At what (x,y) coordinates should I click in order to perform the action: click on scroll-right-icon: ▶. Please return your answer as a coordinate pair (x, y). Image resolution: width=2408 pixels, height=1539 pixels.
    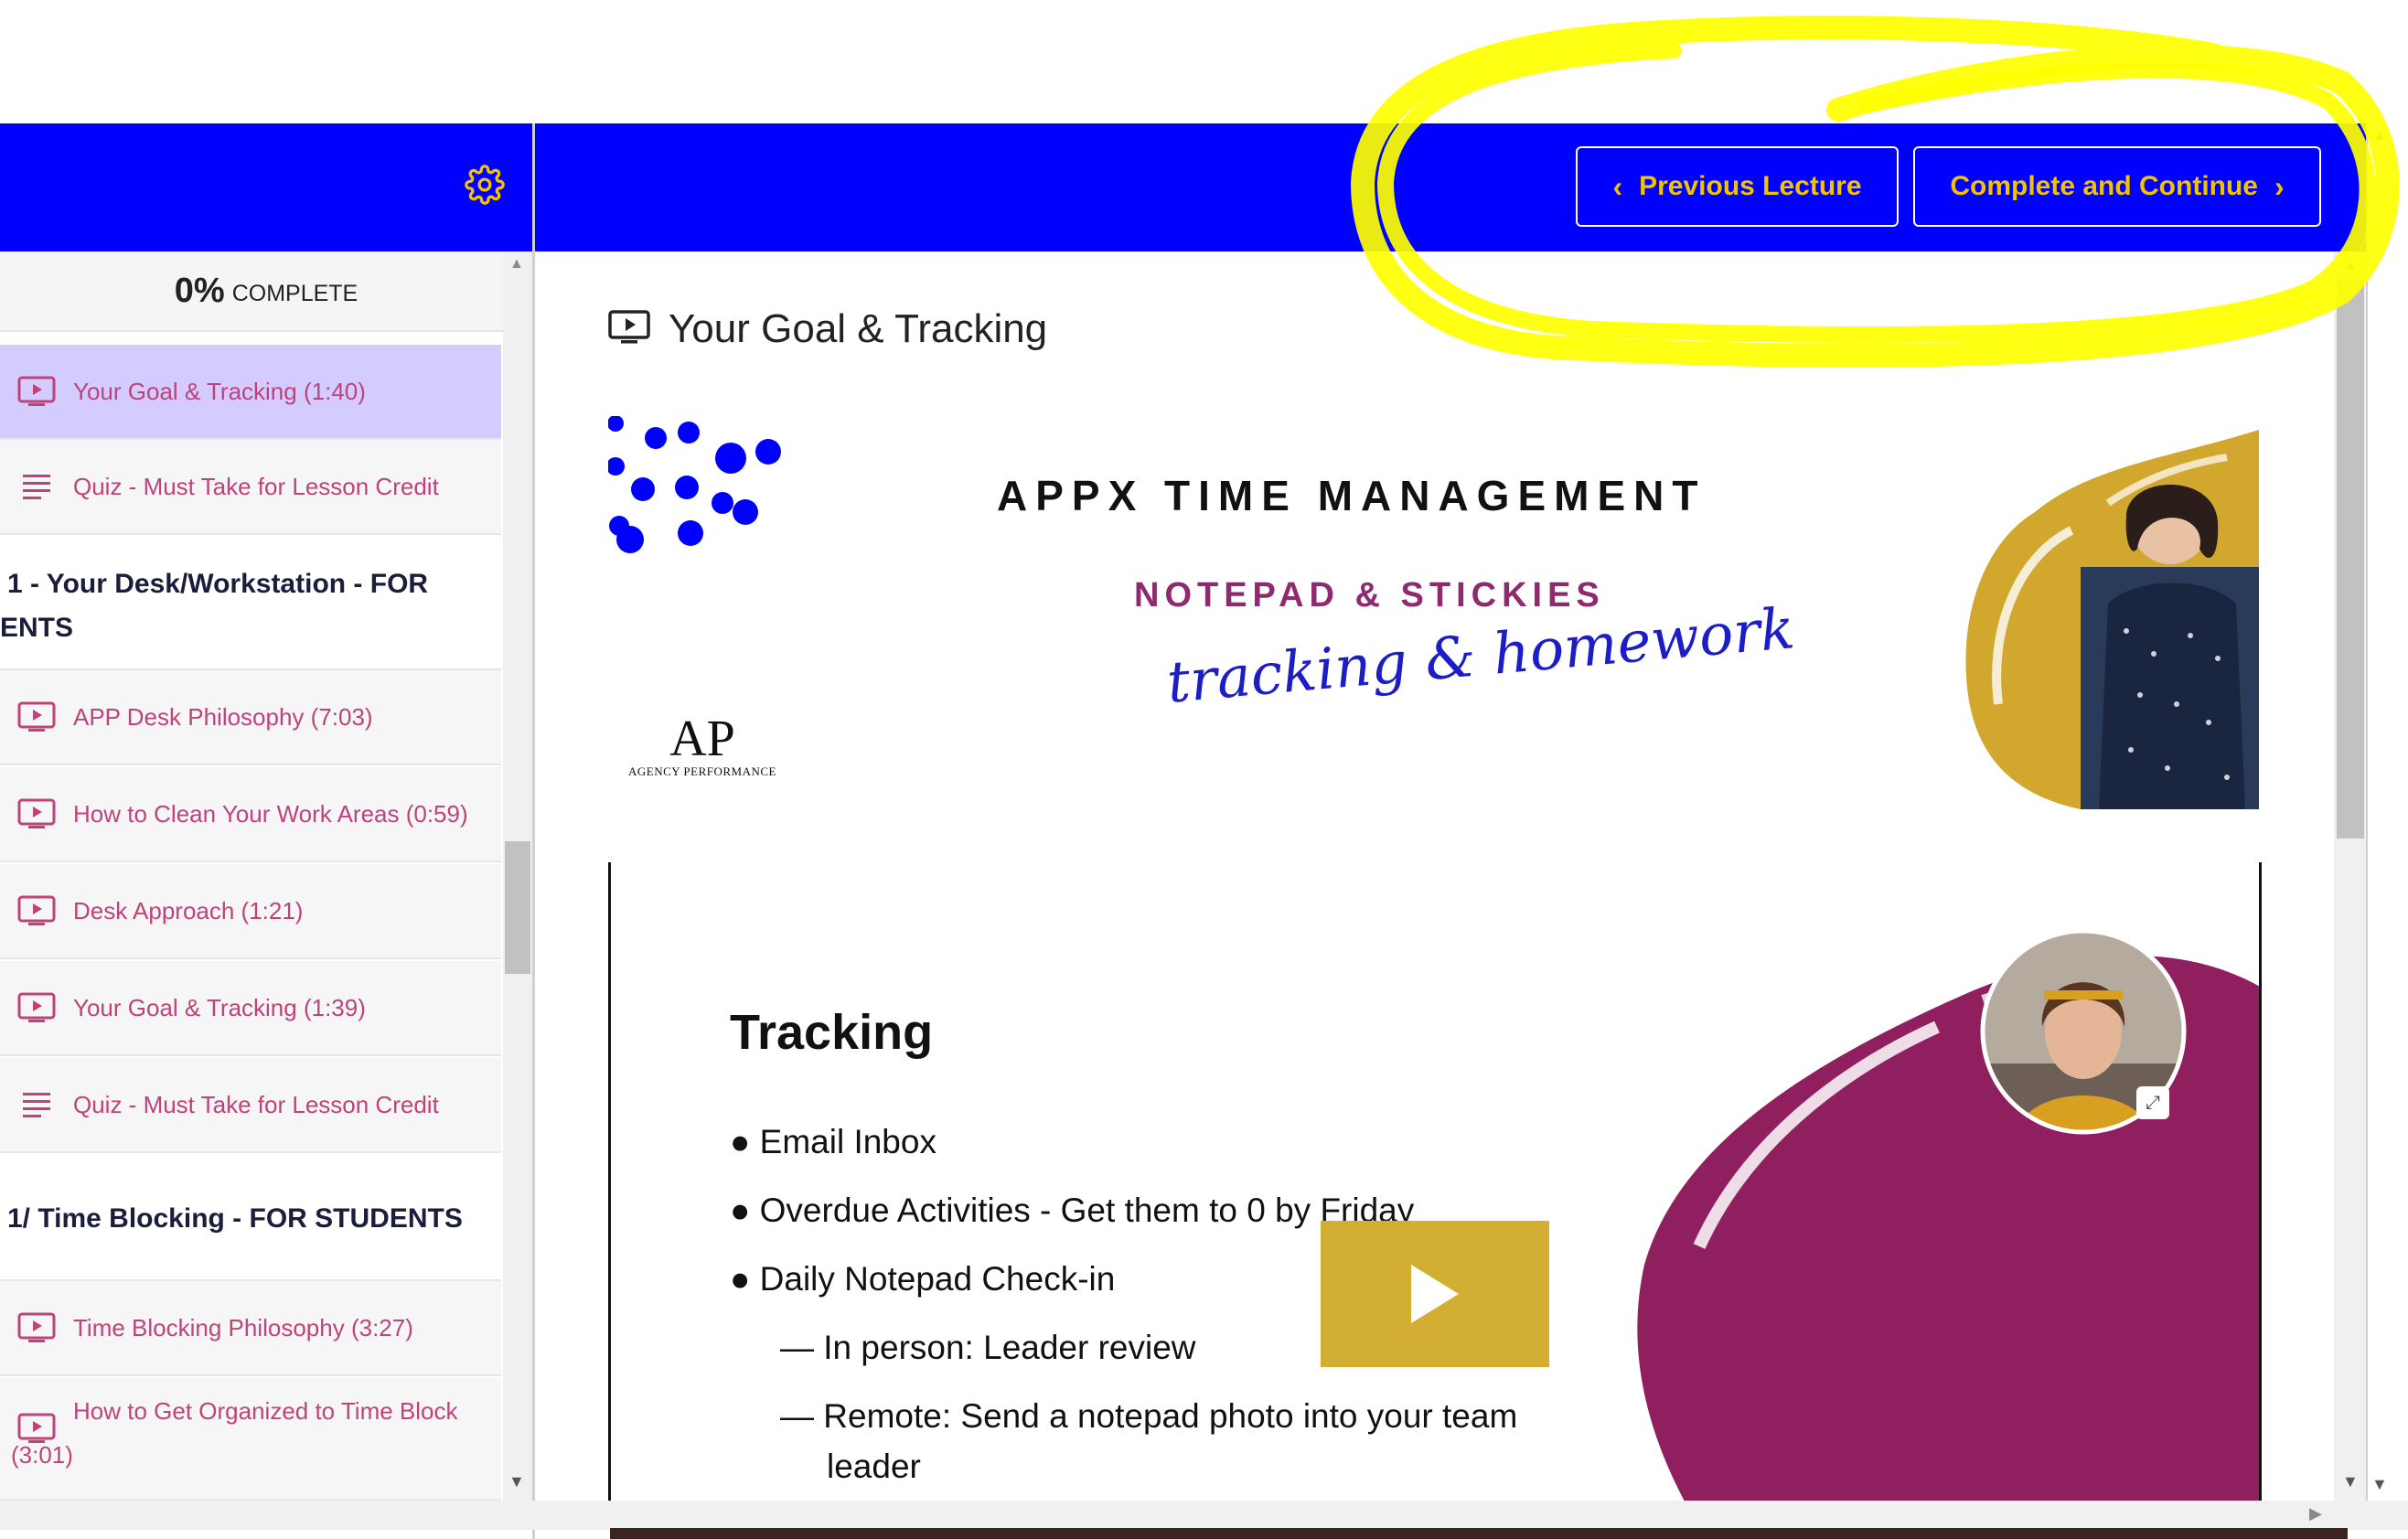
    Looking at the image, I should click on (2315, 1513).